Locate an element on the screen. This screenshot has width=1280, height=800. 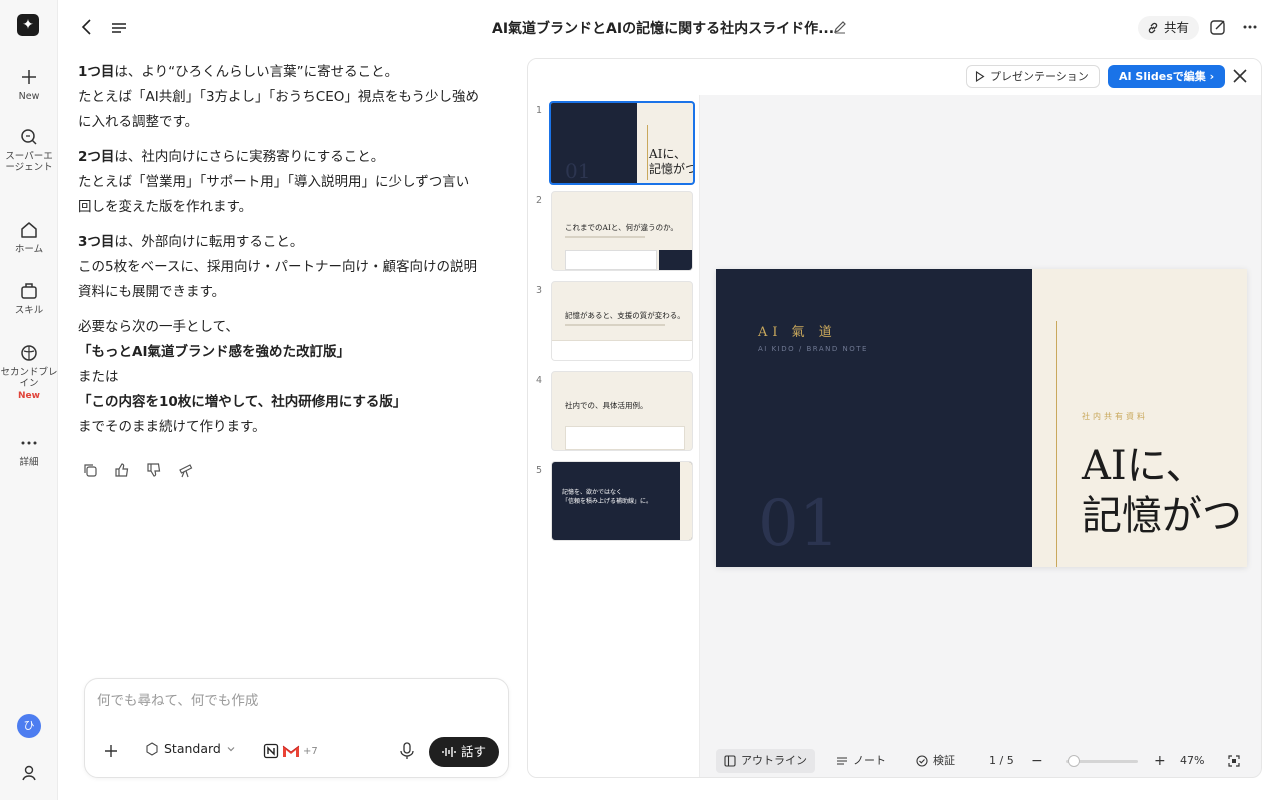
menu-icon is located at coordinates (119, 27).